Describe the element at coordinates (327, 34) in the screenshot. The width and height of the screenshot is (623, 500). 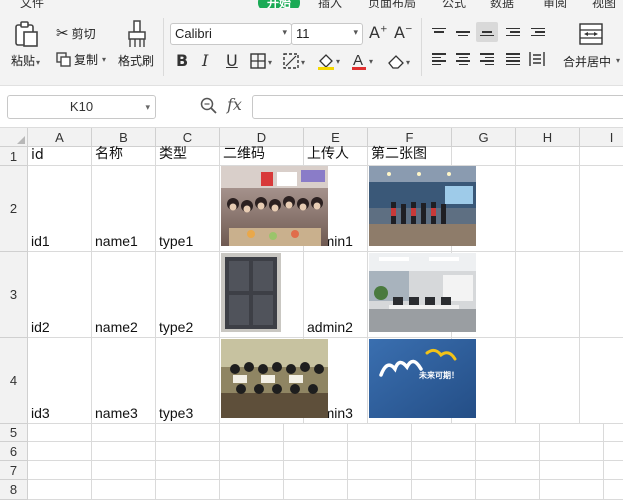
I see `font-size-select: 11 ▾` at that location.